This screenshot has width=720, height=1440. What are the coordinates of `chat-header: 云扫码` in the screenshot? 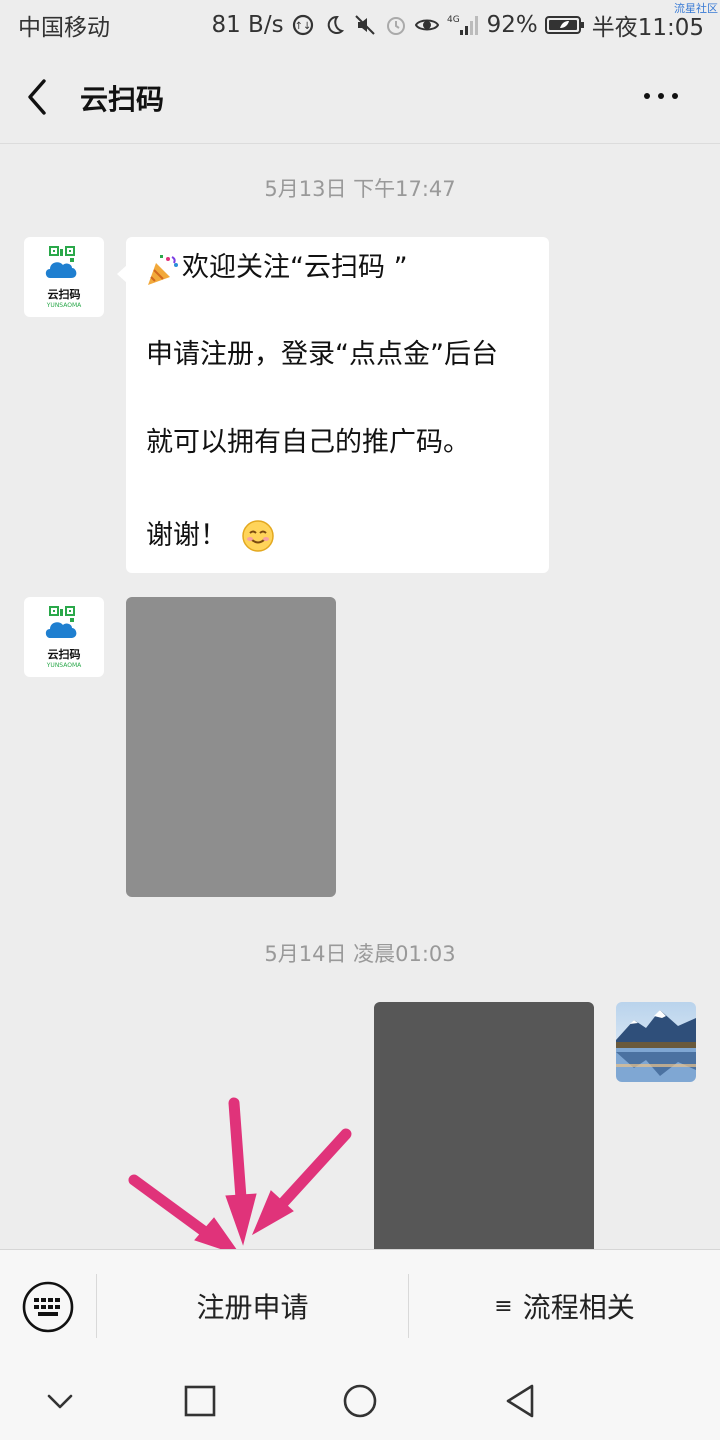 It's located at (360, 97).